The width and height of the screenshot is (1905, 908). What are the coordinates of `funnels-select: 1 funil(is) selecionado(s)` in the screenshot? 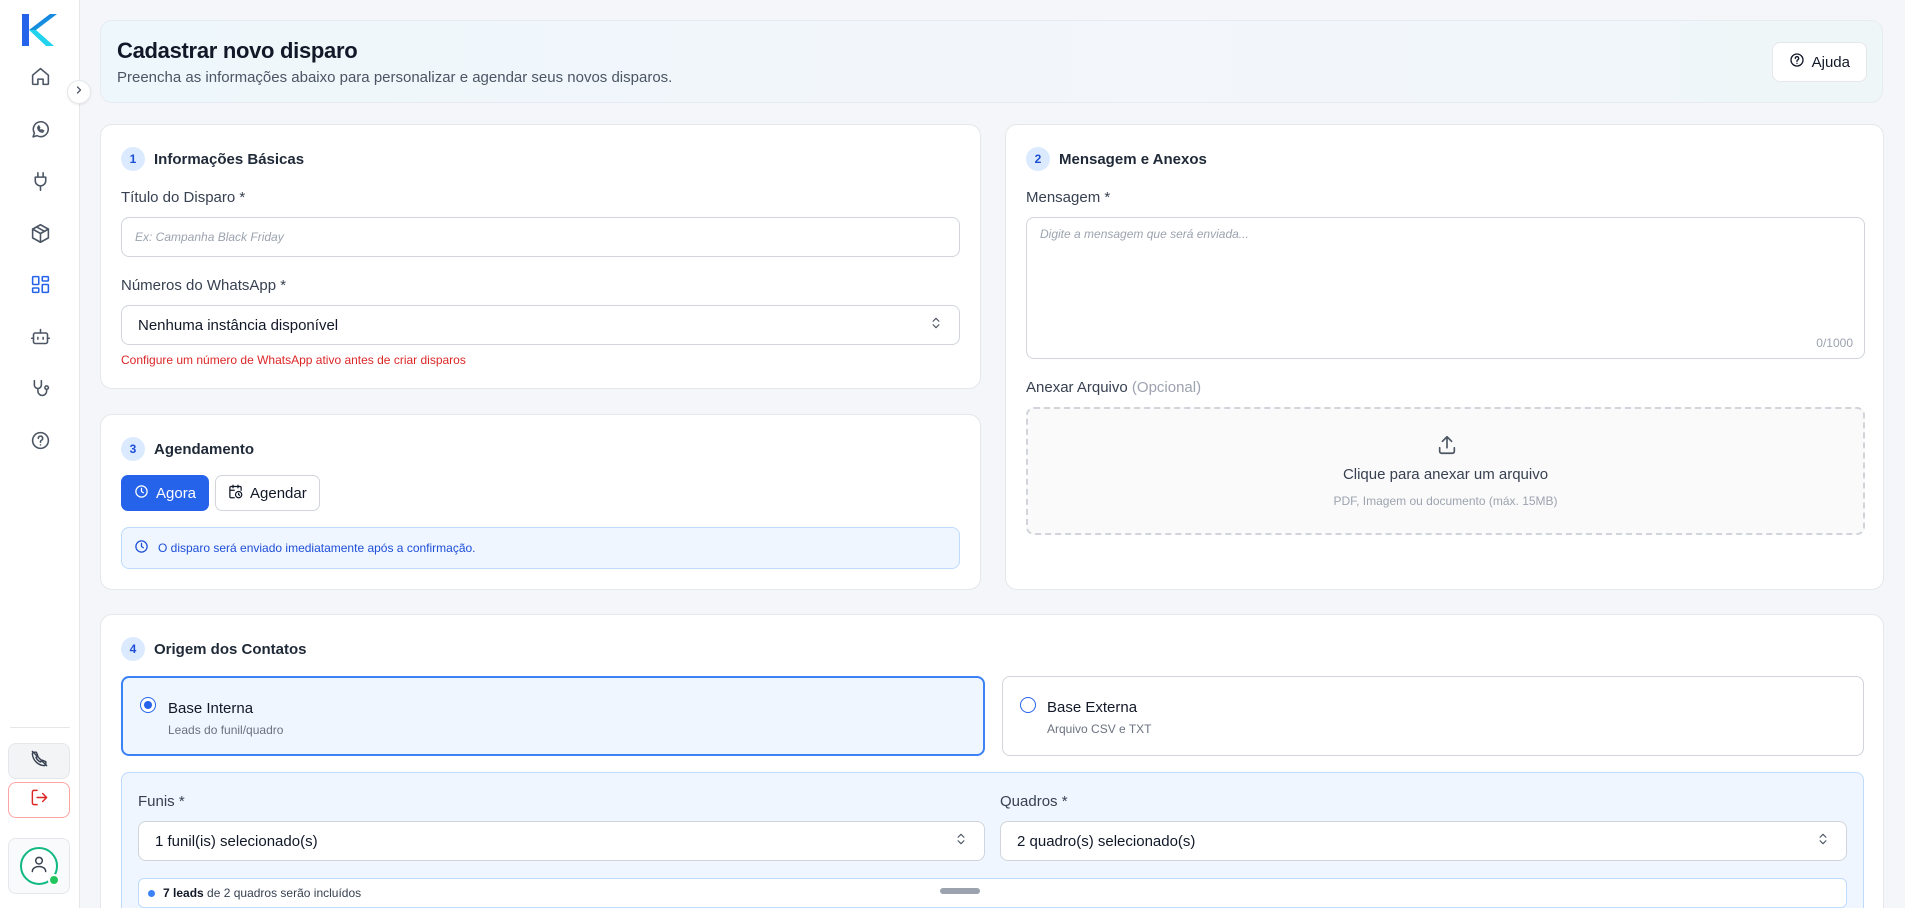 It's located at (561, 841).